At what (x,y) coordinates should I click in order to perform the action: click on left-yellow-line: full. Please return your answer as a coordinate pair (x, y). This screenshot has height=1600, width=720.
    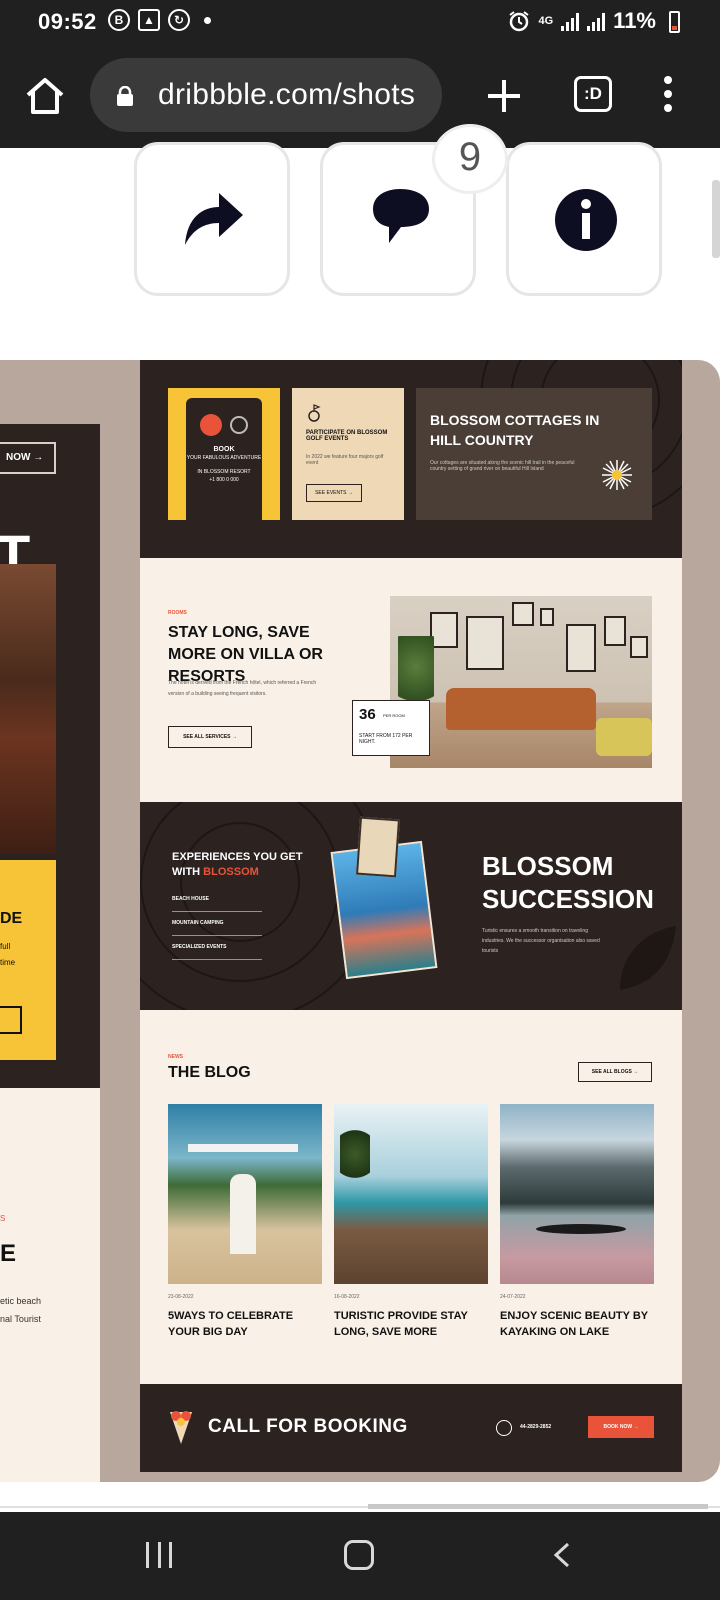
    Looking at the image, I should click on (5, 946).